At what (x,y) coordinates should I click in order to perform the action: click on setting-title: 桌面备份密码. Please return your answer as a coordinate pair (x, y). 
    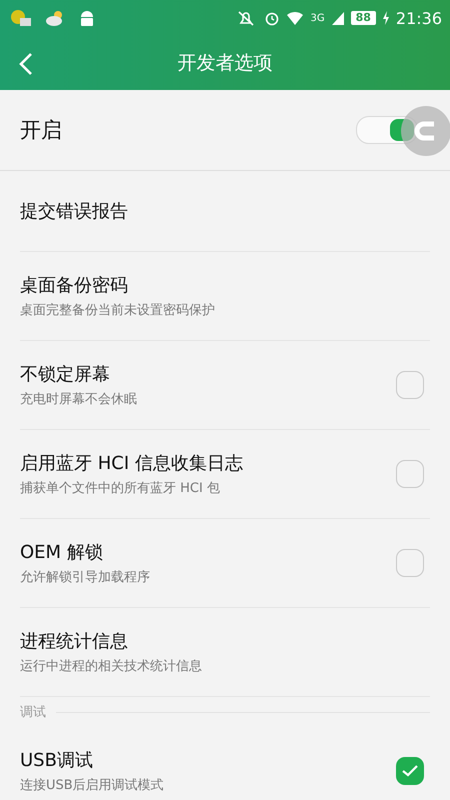
    Looking at the image, I should click on (74, 285).